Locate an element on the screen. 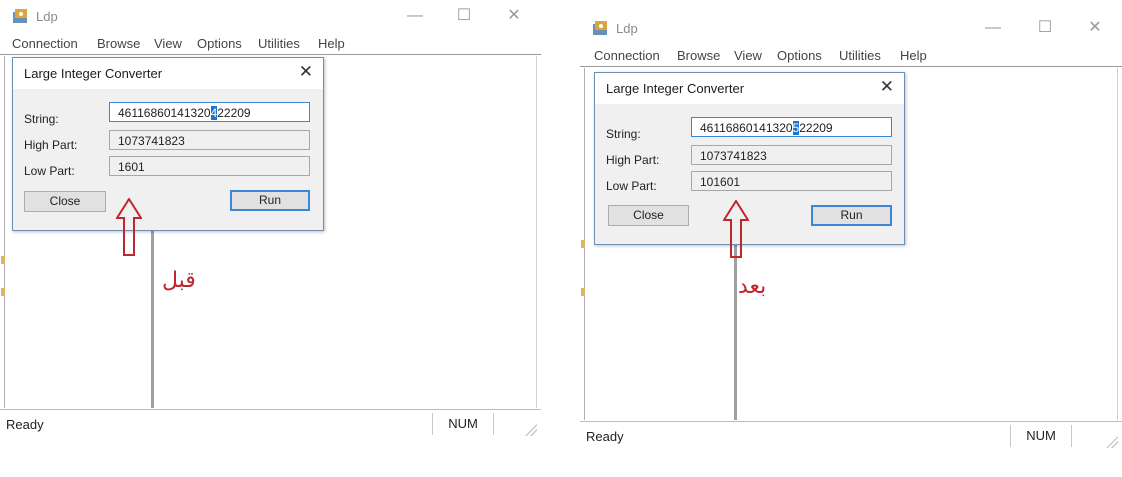 The width and height of the screenshot is (1122, 477). string-input: 46116860141320522209 is located at coordinates (791, 127).